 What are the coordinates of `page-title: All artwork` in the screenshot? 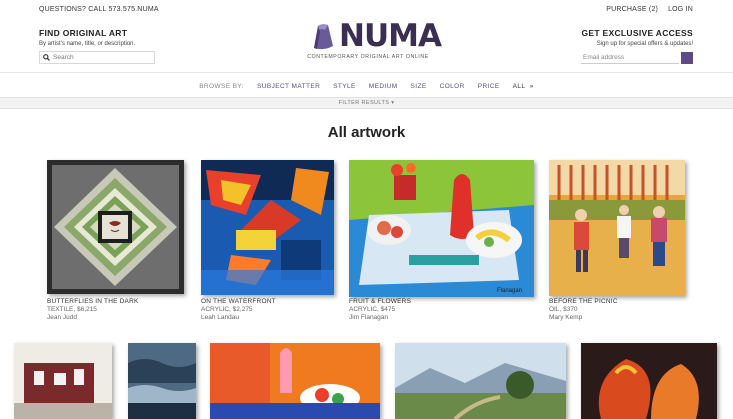 It's located at (366, 132).